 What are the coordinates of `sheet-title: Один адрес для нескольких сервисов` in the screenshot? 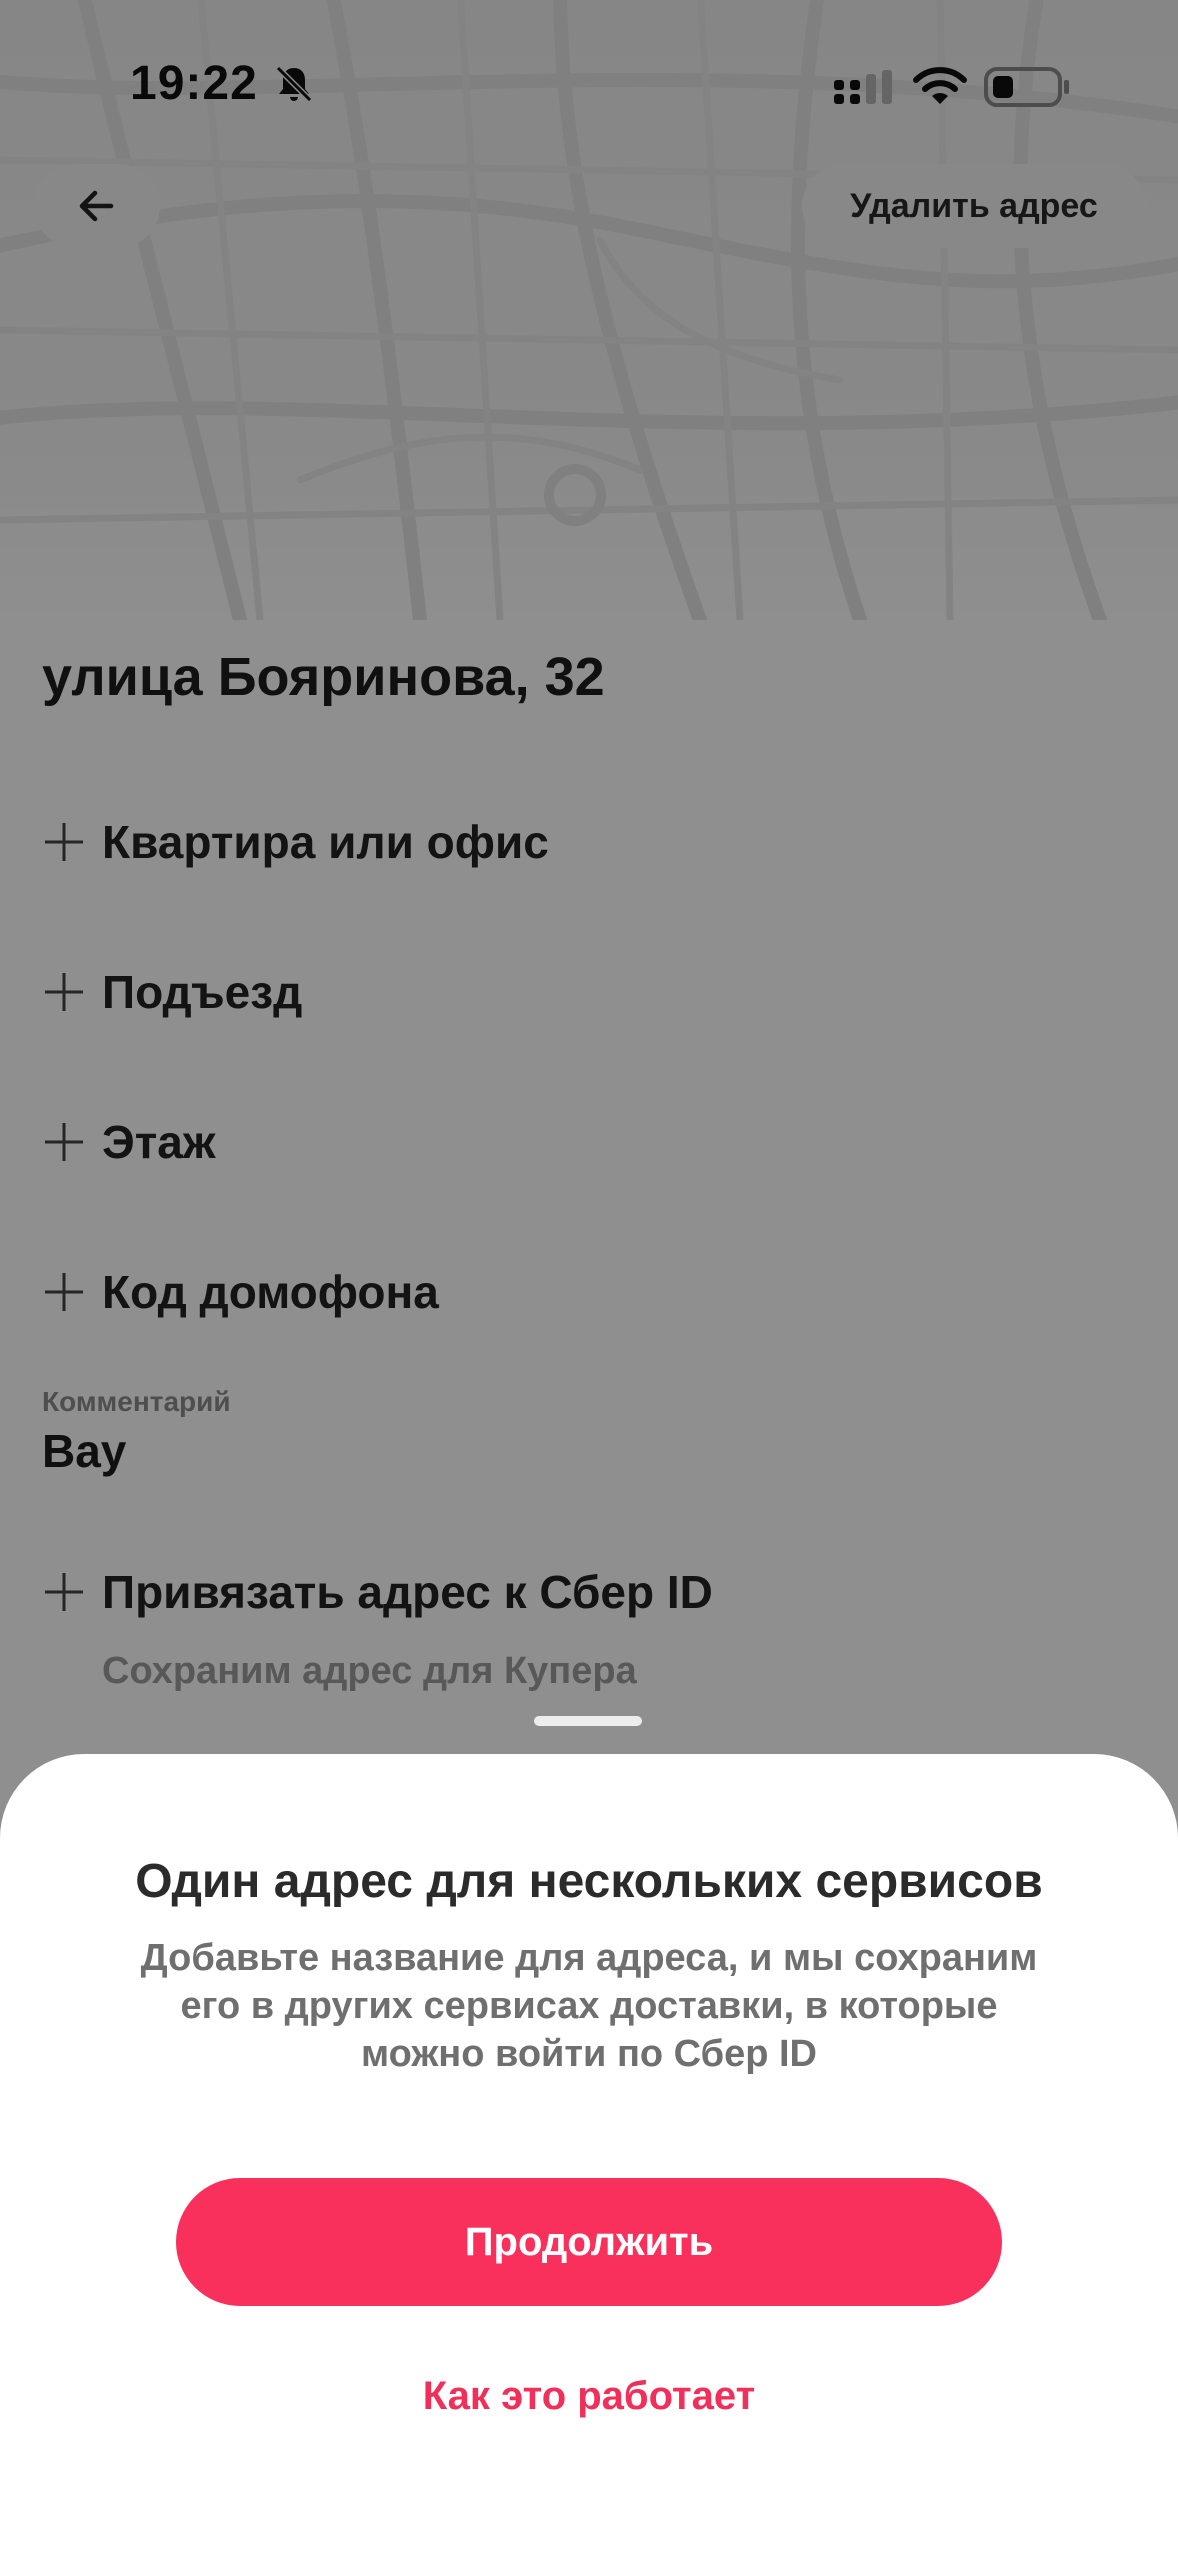 It's located at (589, 1881).